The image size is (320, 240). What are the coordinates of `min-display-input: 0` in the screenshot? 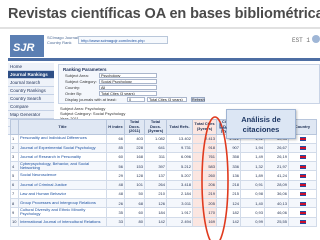 It's located at (136, 99).